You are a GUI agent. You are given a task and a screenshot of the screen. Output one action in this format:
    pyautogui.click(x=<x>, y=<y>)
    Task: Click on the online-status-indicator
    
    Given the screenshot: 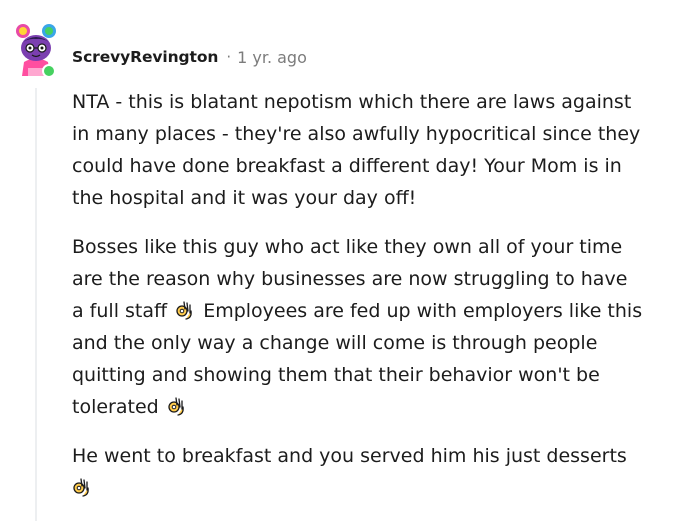 What is the action you would take?
    pyautogui.click(x=49, y=71)
    